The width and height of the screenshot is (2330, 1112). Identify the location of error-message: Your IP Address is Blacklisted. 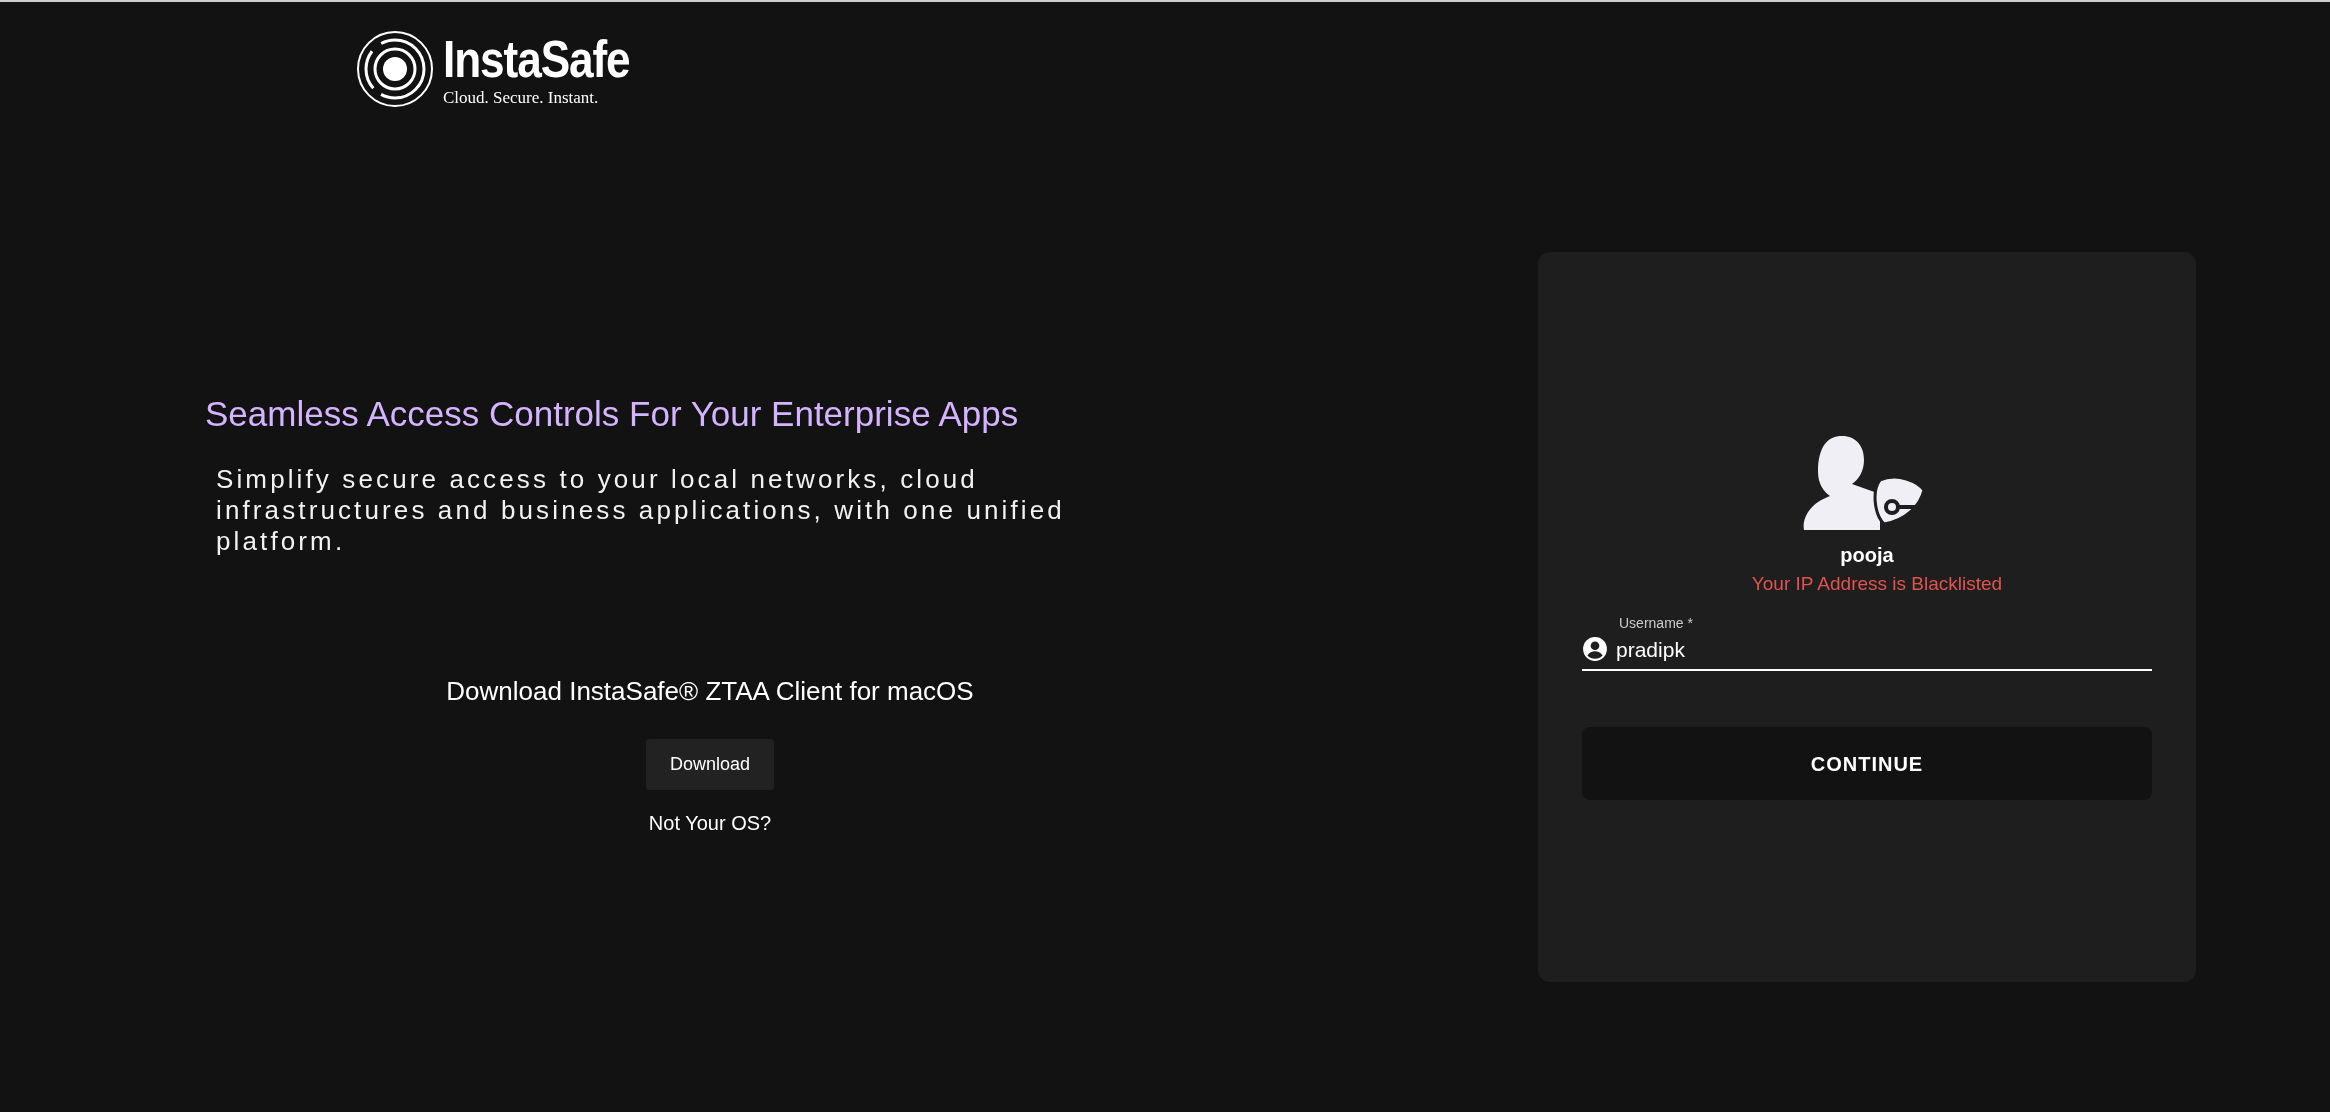
(1877, 584).